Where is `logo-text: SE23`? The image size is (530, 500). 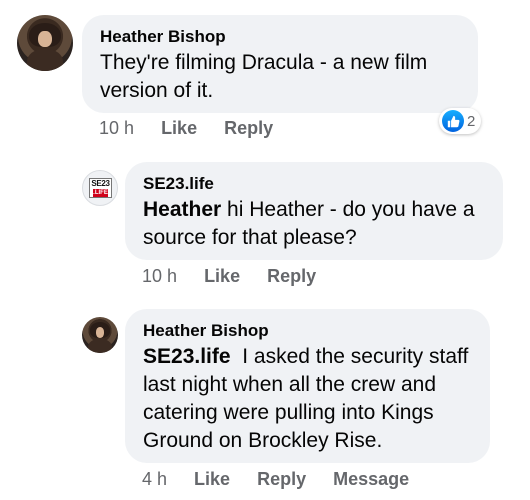
logo-text: SE23 is located at coordinates (100, 183).